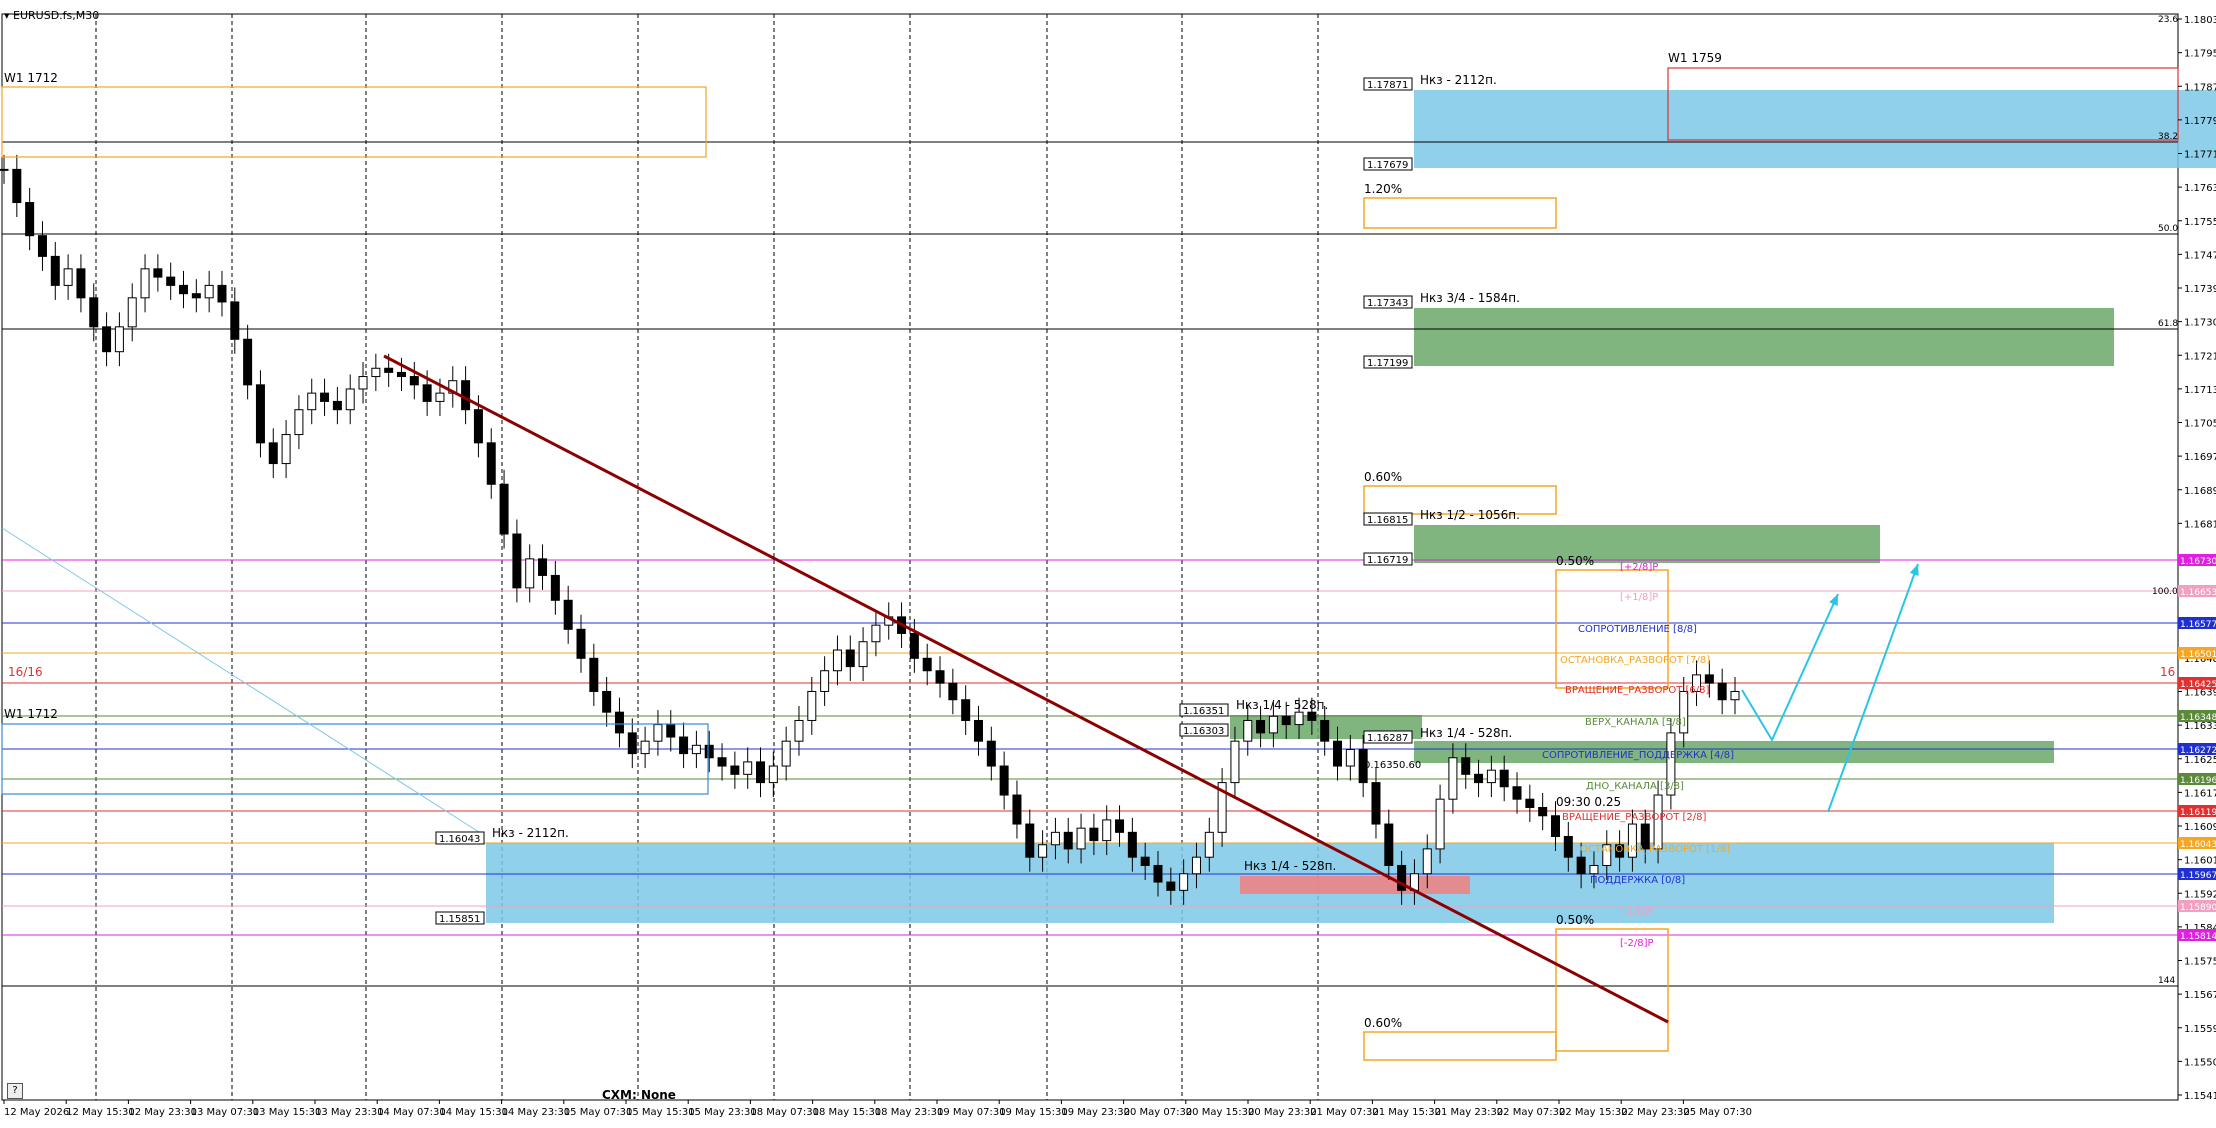  Describe the element at coordinates (31, 78) in the screenshot. I see `w1-top-label: W1 1712` at that location.